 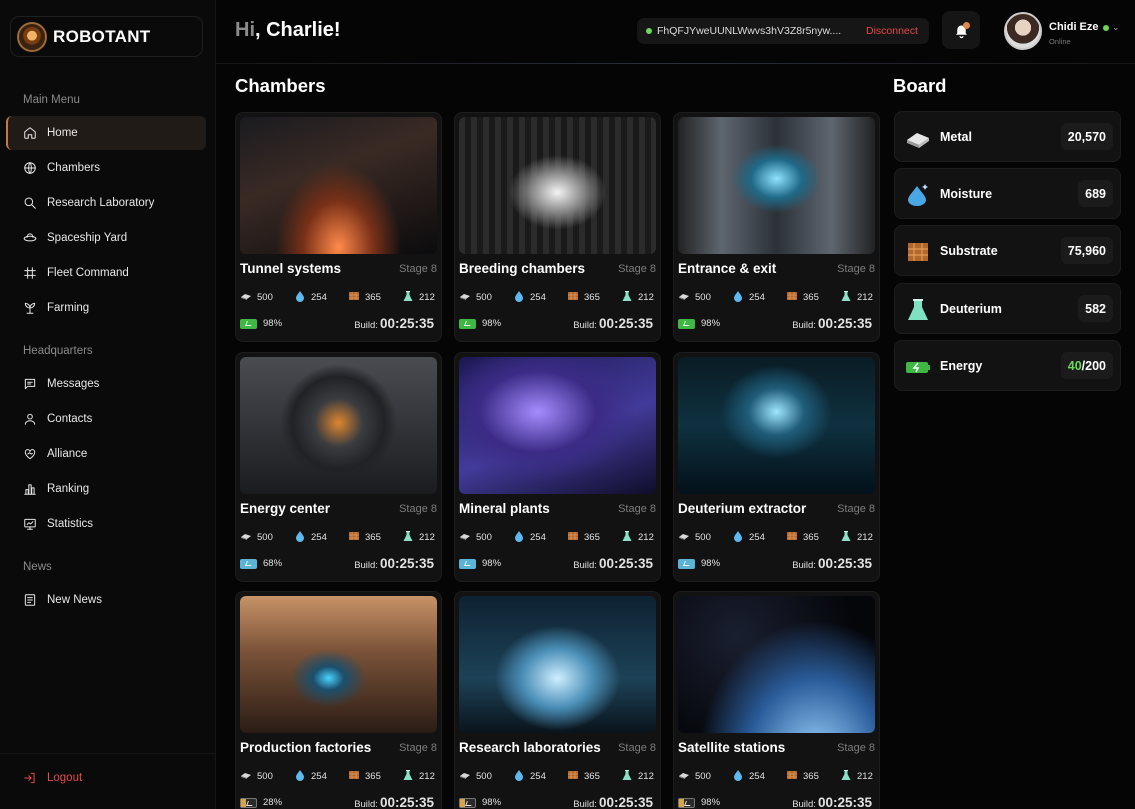 What do you see at coordinates (273, 802) in the screenshot?
I see `energy-percent: 28%` at bounding box center [273, 802].